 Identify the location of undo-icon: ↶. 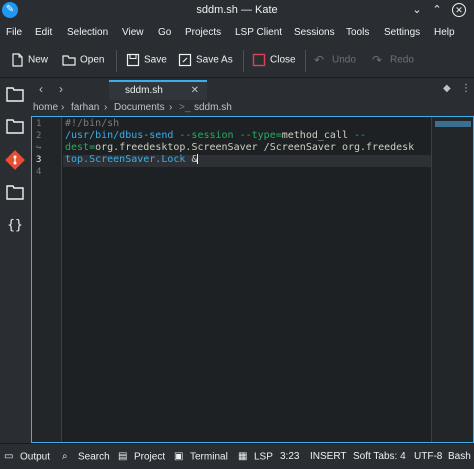
(319, 60).